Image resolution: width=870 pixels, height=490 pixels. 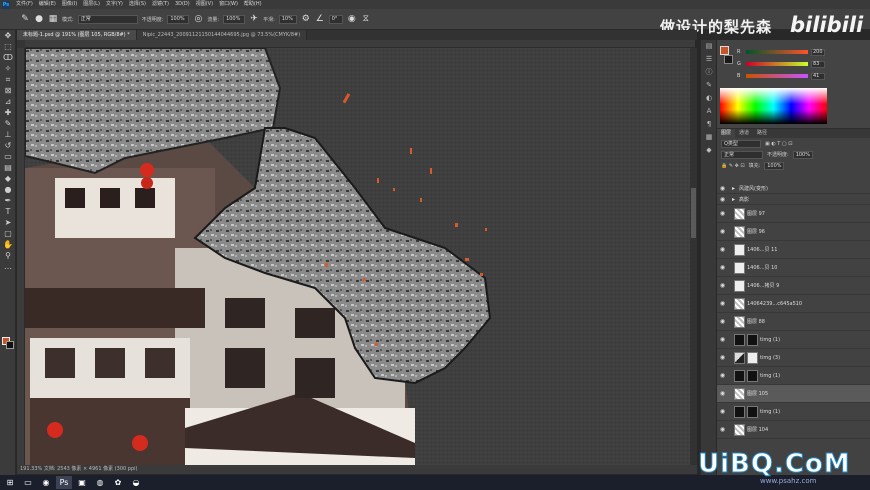 I want to click on layer-kind-filter: Q类型, so click(x=741, y=143).